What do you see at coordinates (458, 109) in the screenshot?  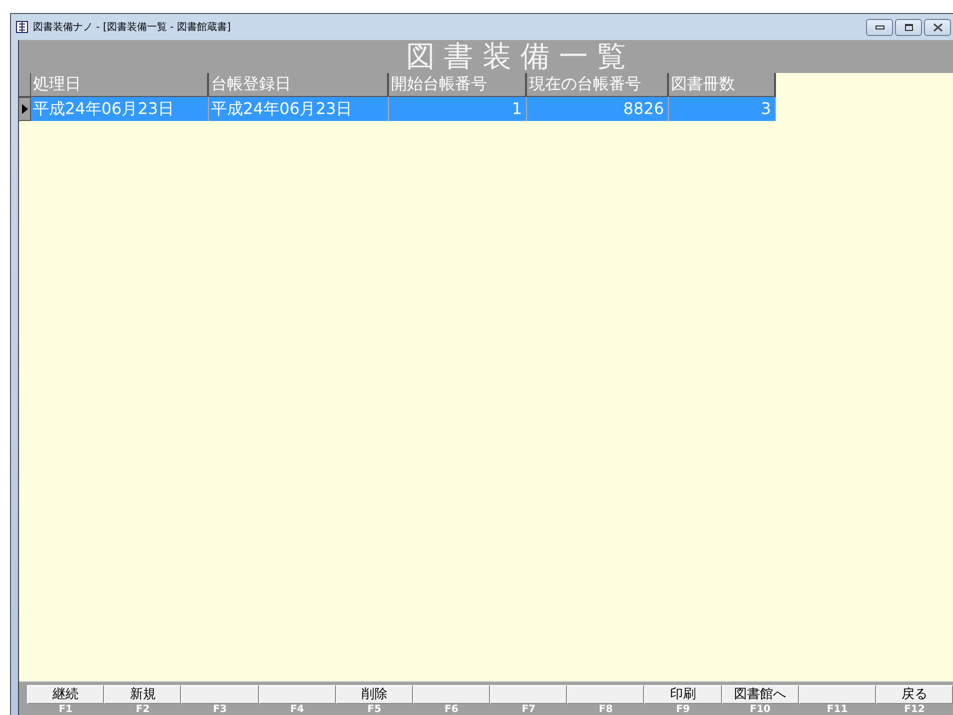 I see `table-cell: 1` at bounding box center [458, 109].